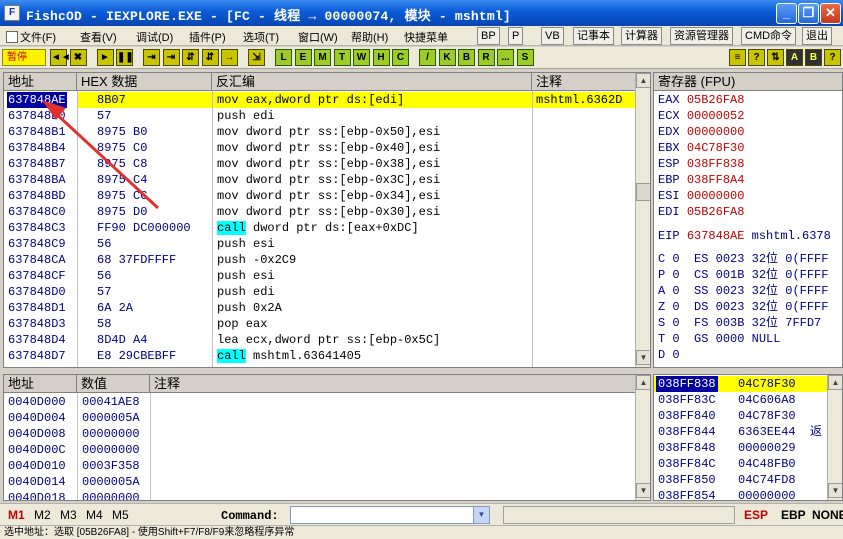 The width and height of the screenshot is (843, 539). What do you see at coordinates (16, 515) in the screenshot?
I see `tab-m1: M1` at bounding box center [16, 515].